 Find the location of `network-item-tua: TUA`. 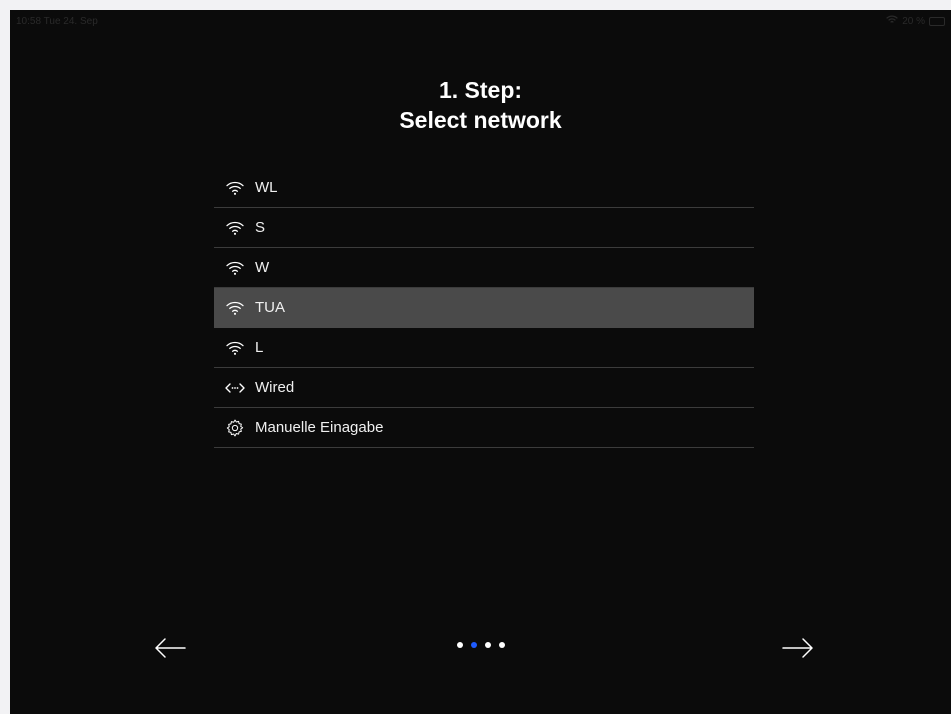

network-item-tua: TUA is located at coordinates (484, 308).